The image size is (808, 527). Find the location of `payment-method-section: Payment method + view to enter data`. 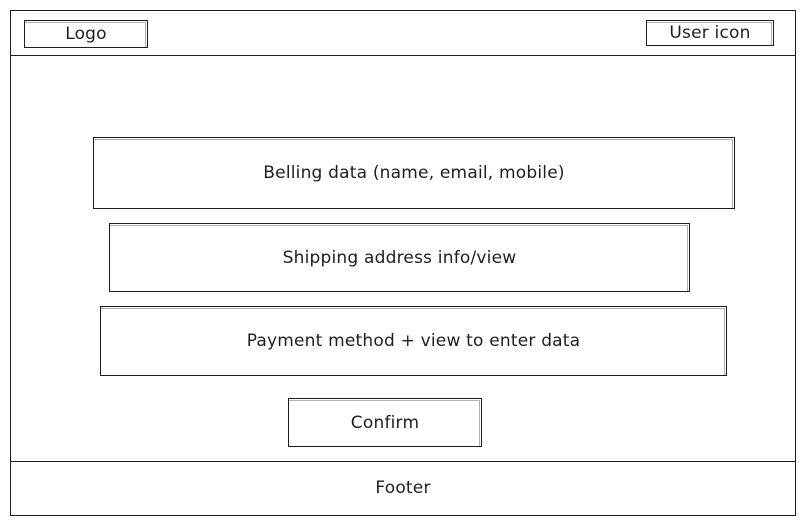

payment-method-section: Payment method + view to enter data is located at coordinates (413, 341).